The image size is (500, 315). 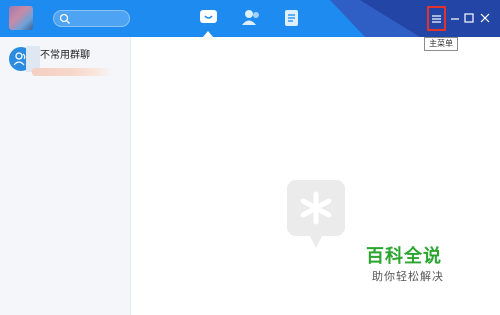 What do you see at coordinates (72, 72) in the screenshot?
I see `redacted-preview` at bounding box center [72, 72].